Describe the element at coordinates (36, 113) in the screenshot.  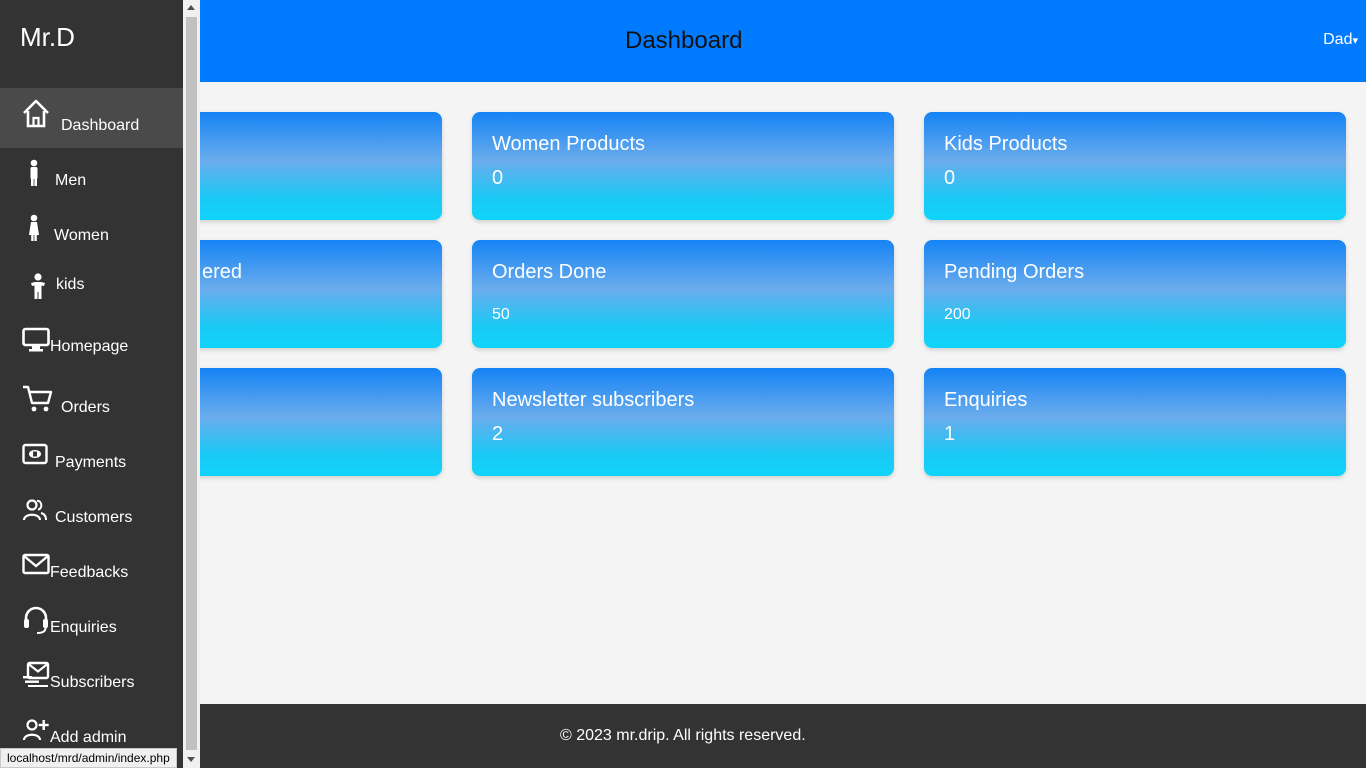
I see `home-icon` at that location.